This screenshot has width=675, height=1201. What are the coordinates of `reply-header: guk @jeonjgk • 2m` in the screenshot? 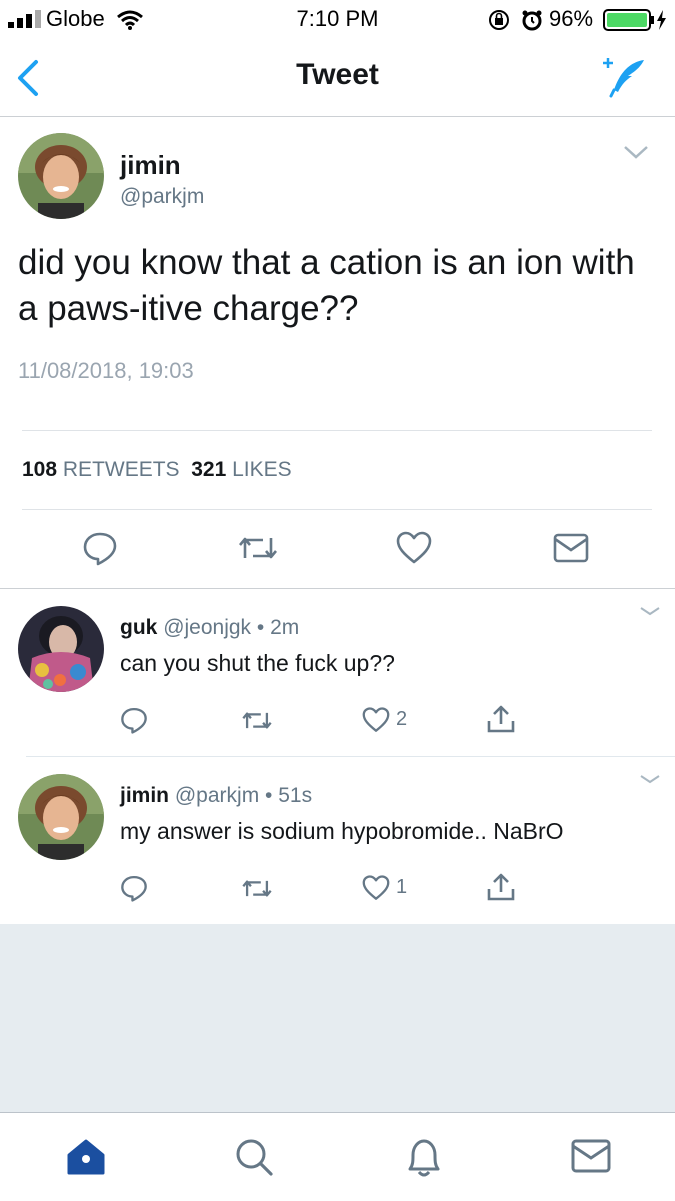 It's located at (209, 628).